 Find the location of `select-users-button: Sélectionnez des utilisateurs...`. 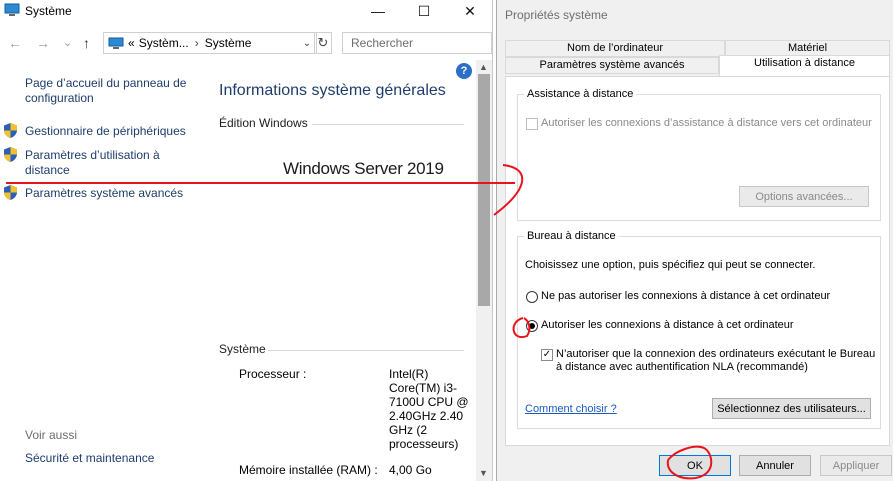

select-users-button: Sélectionnez des utilisateurs... is located at coordinates (791, 408).